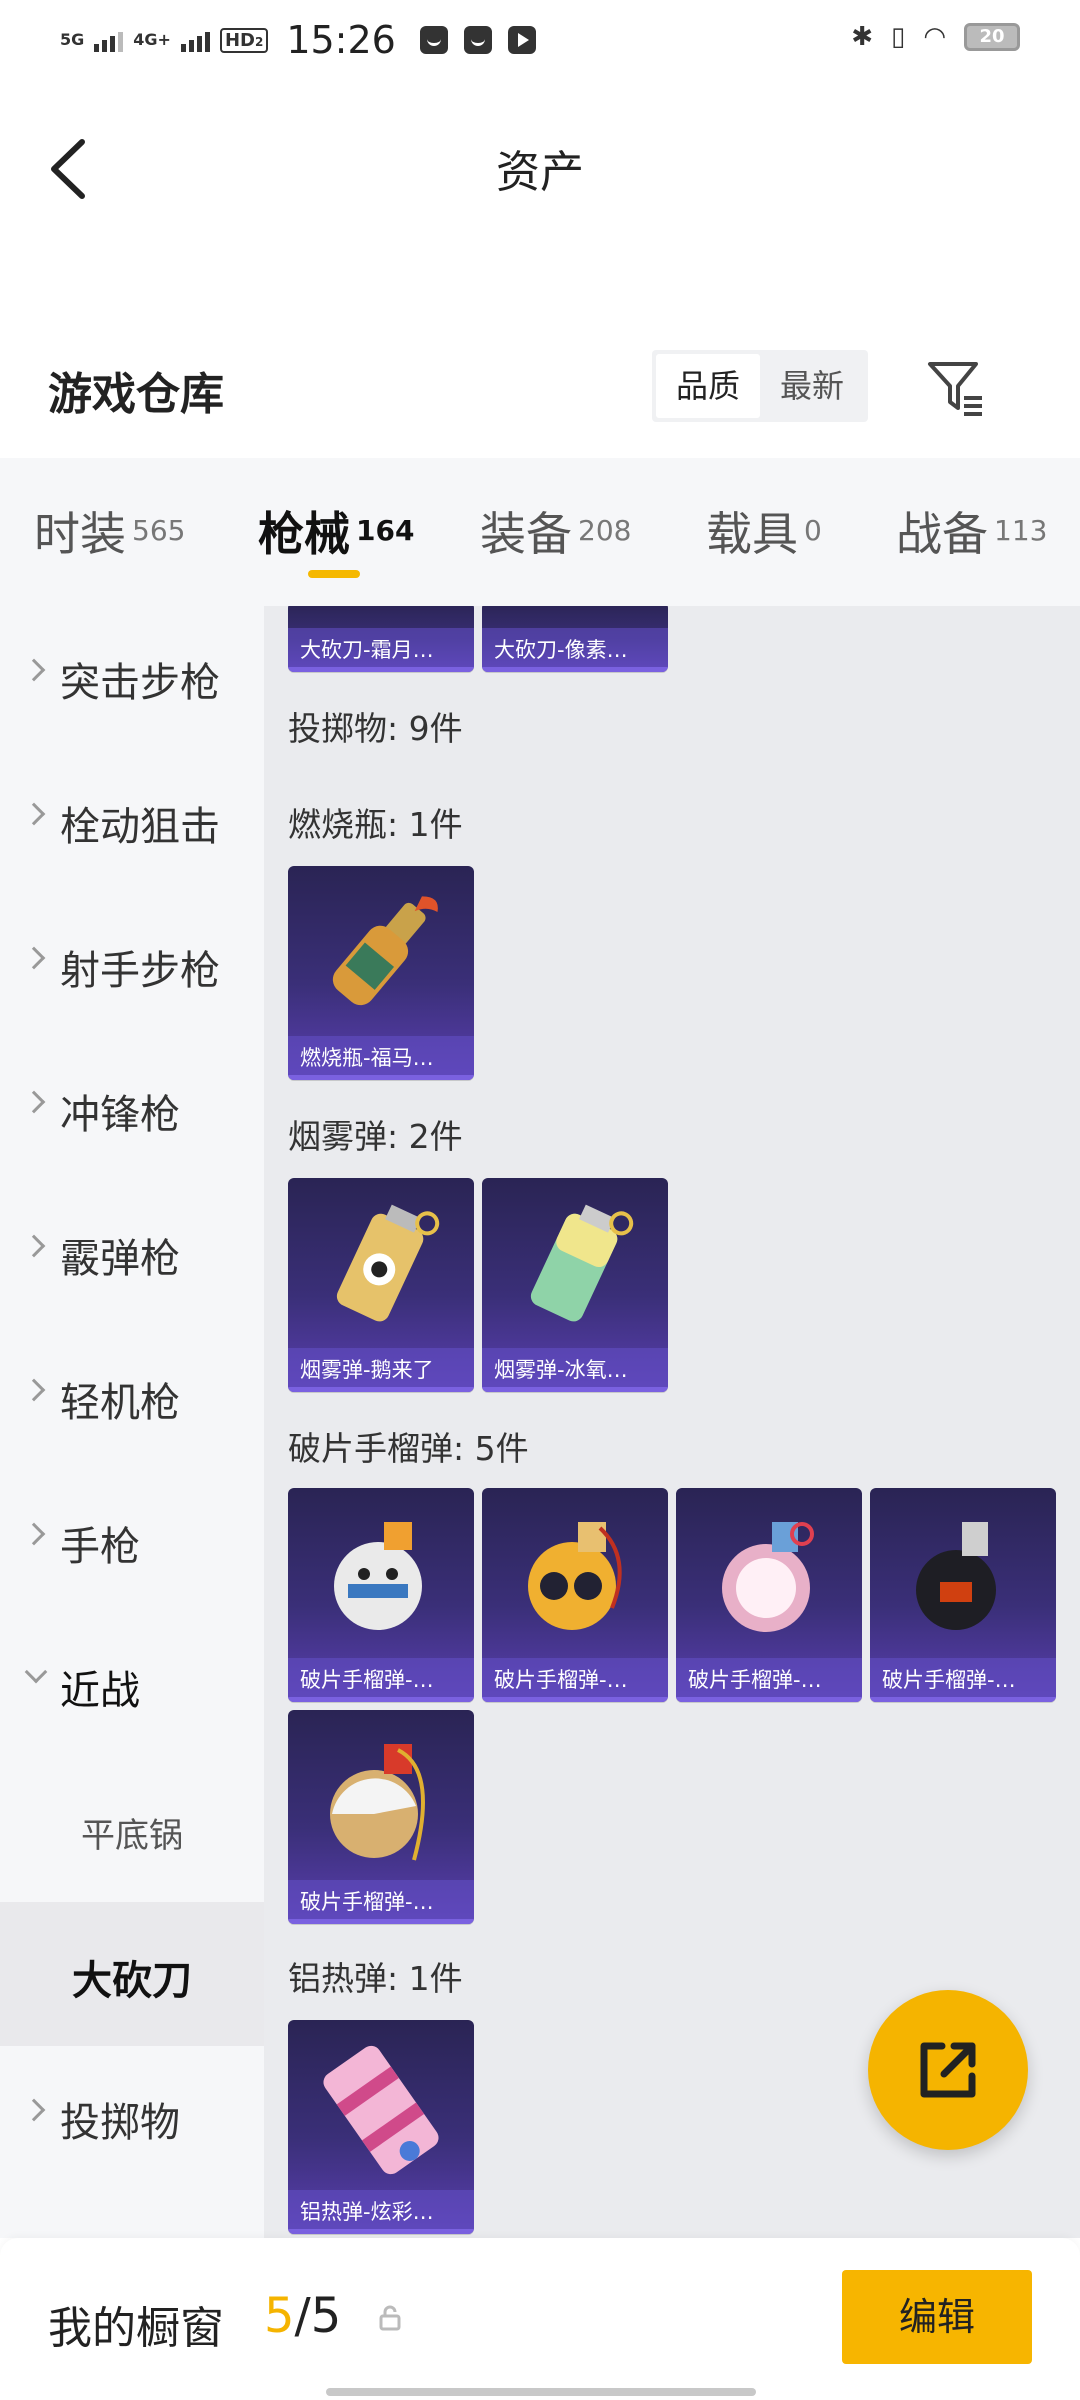 The width and height of the screenshot is (1080, 2400). Describe the element at coordinates (244, 40) in the screenshot. I see `hd-voice-icon: HD2` at that location.